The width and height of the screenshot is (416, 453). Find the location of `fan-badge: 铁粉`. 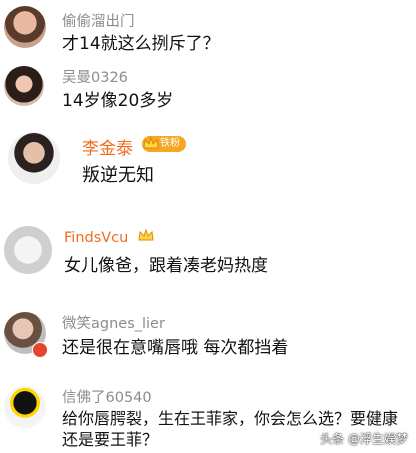

fan-badge: 铁粉 is located at coordinates (164, 144).